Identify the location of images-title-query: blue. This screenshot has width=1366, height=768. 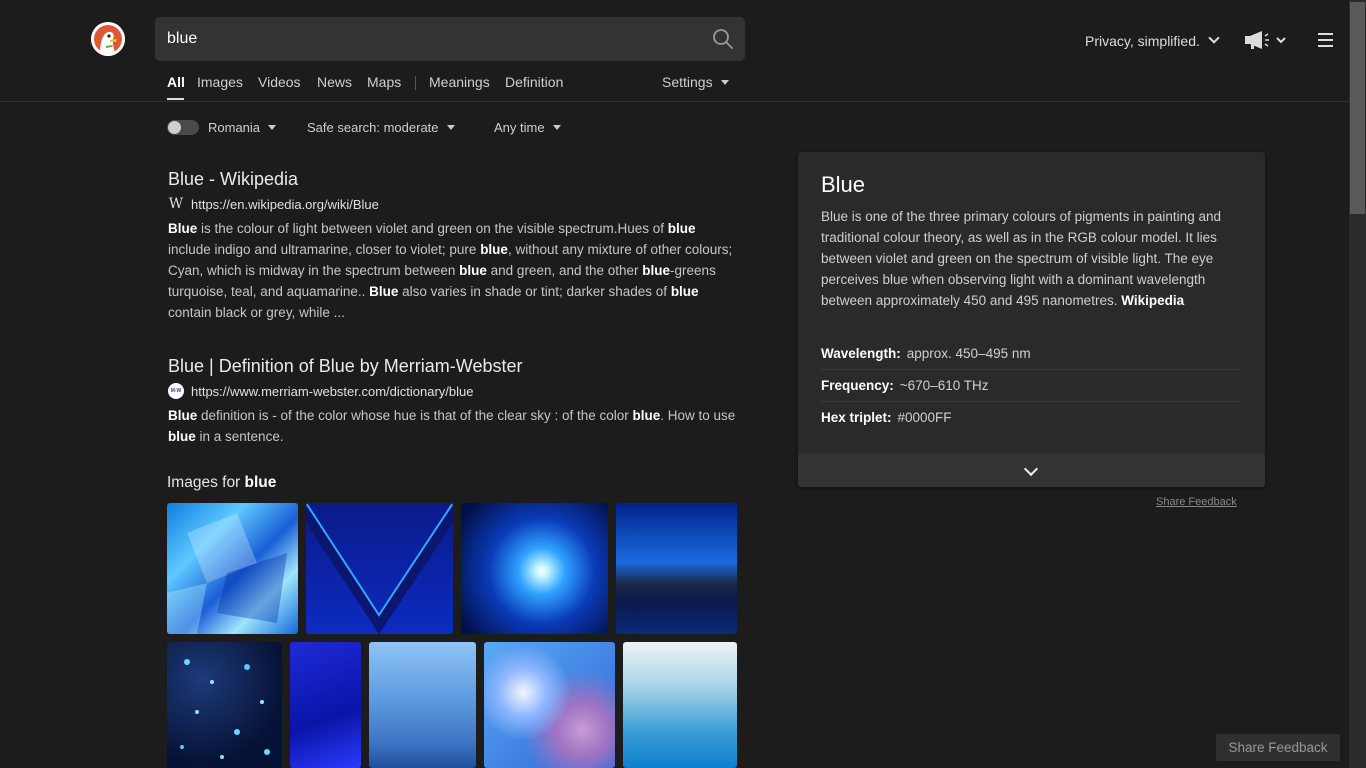
(260, 482).